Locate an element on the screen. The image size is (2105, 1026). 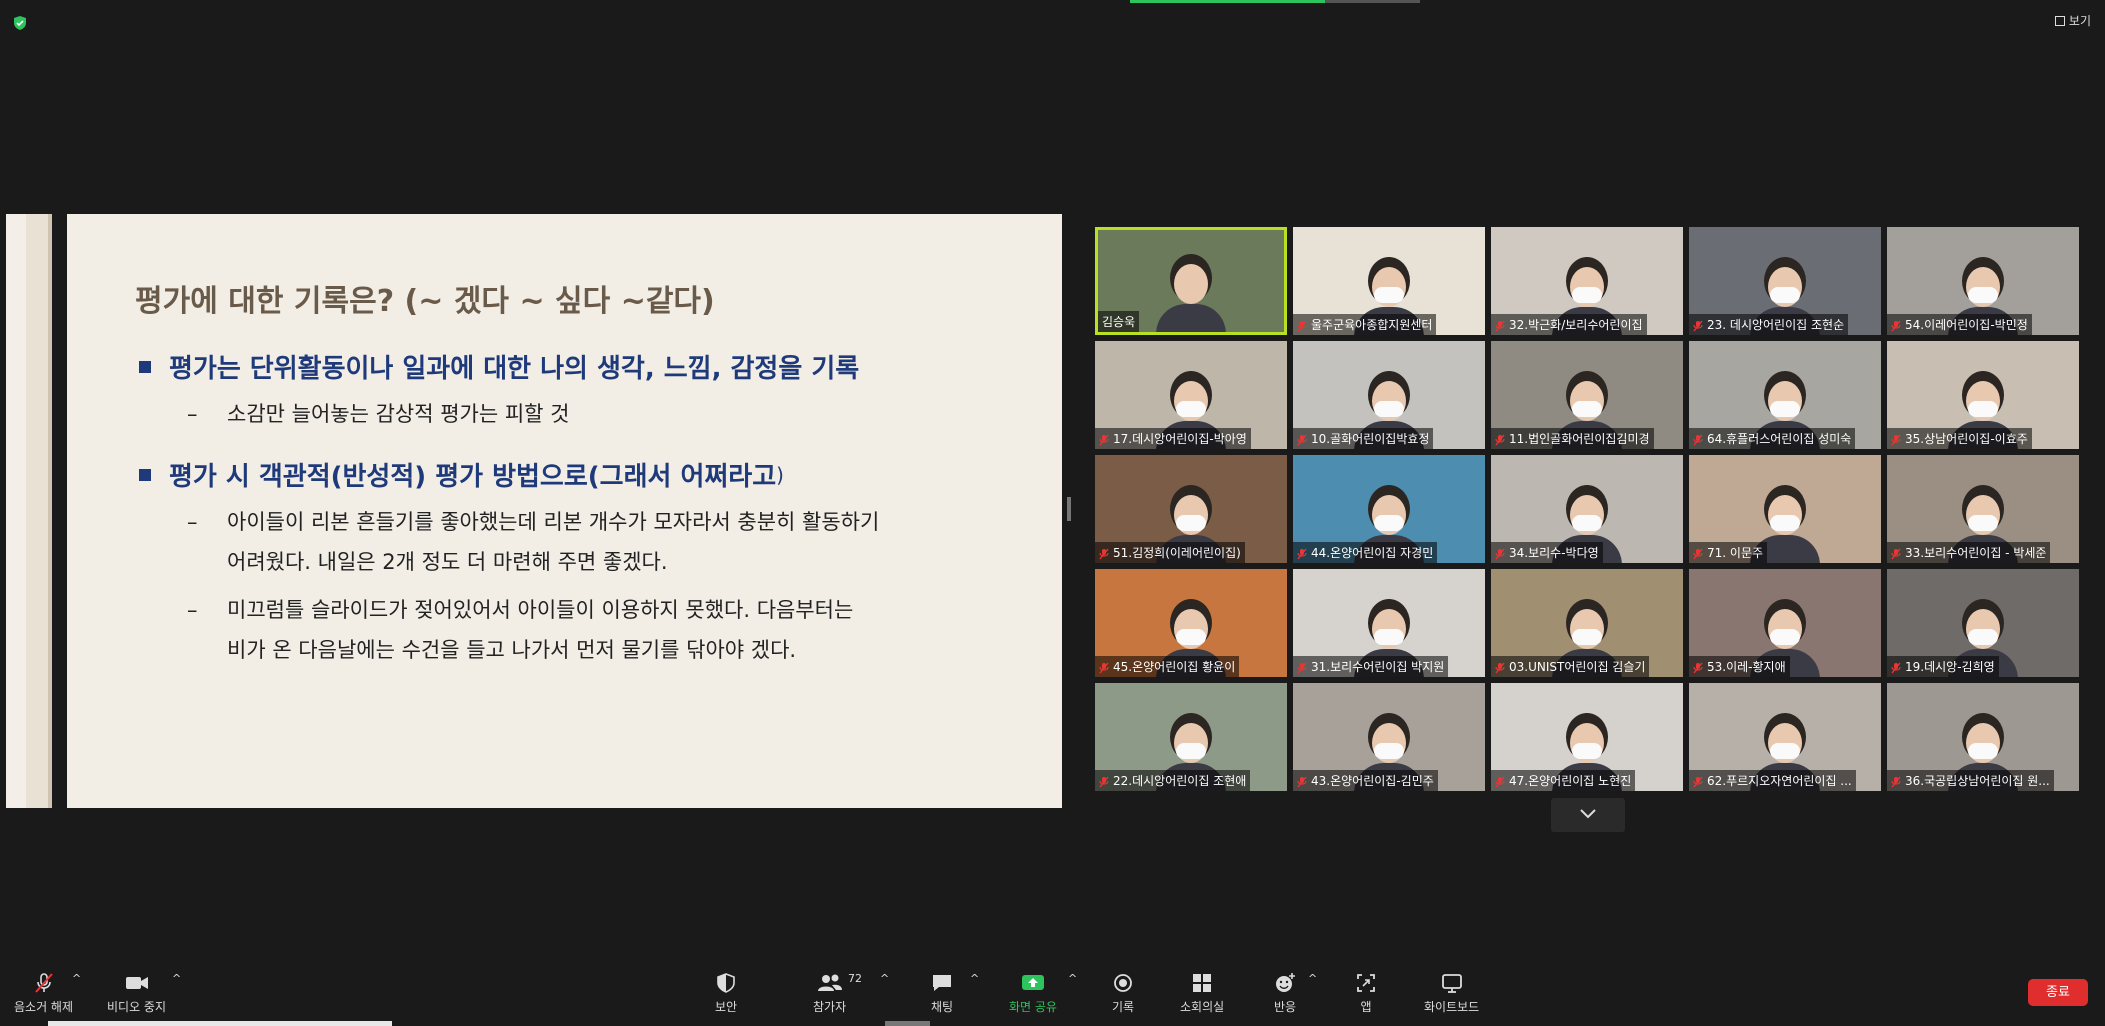
encryption-shield-icon is located at coordinates (20, 23).